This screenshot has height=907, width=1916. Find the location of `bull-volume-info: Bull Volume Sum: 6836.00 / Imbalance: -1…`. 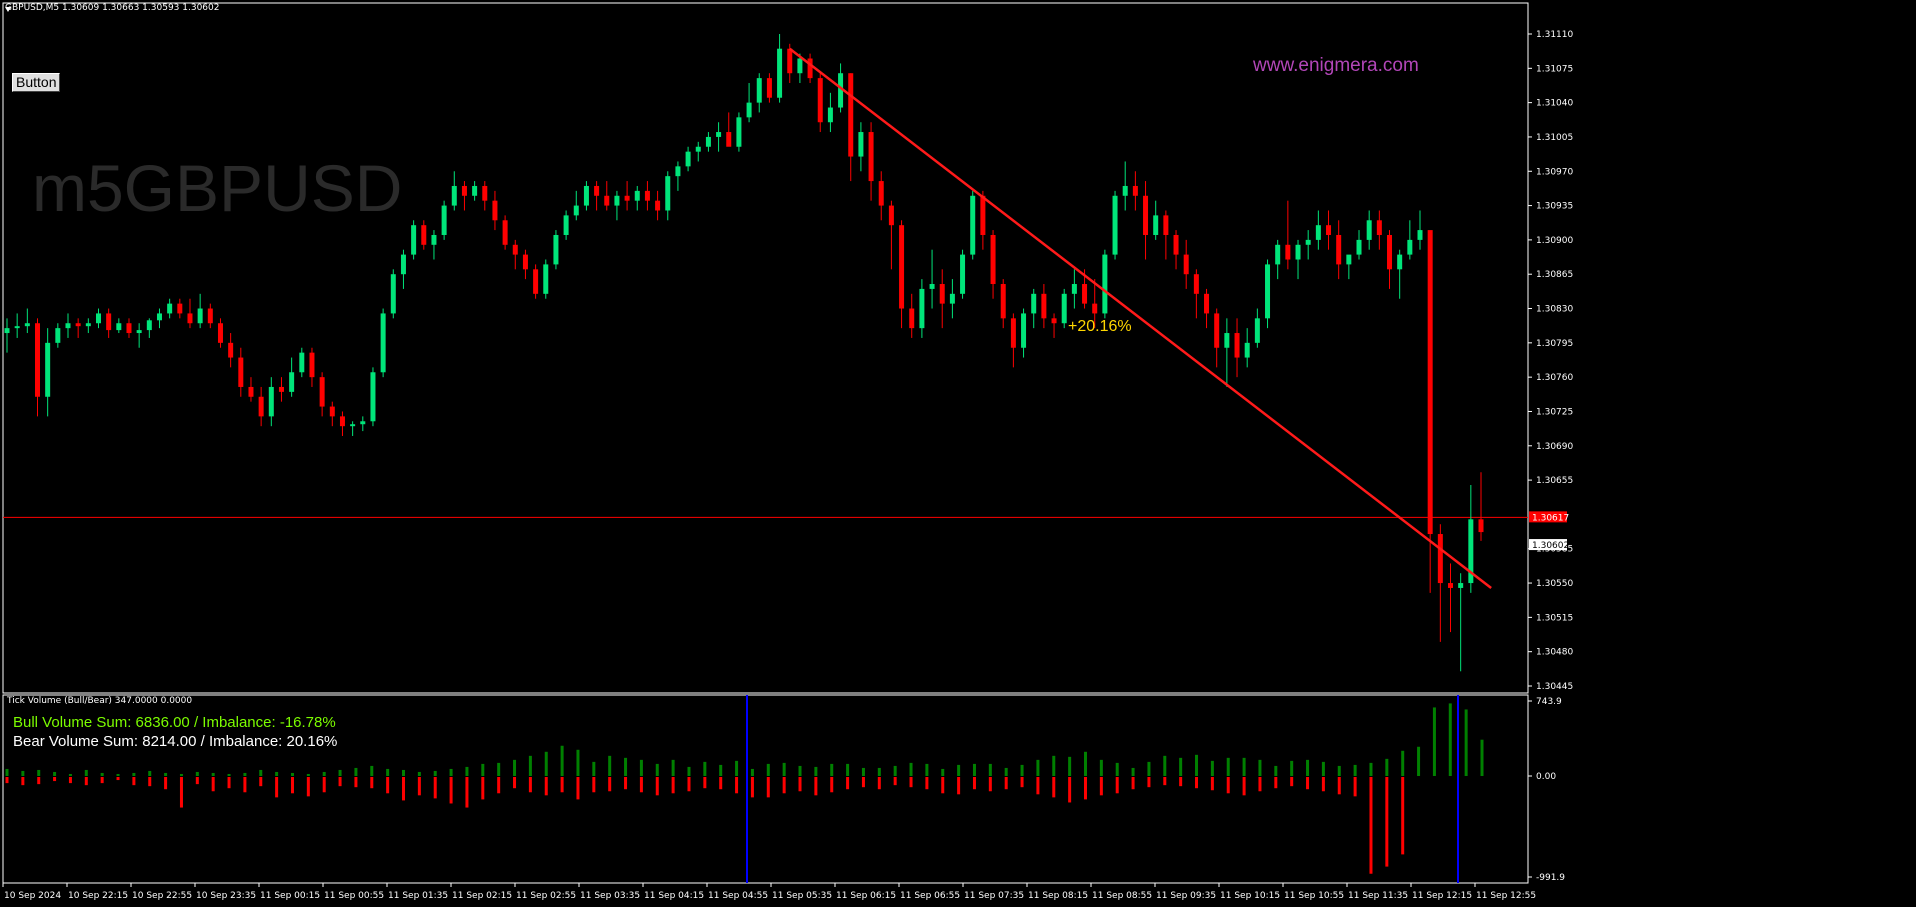

bull-volume-info: Bull Volume Sum: 6836.00 / Imbalance: -1… is located at coordinates (174, 722).